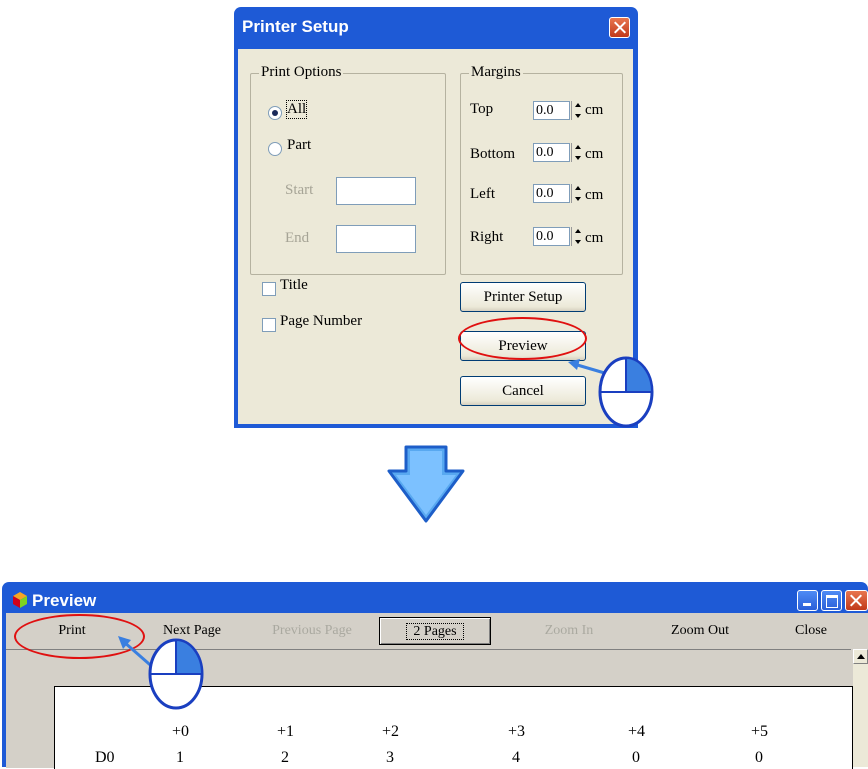  I want to click on previous-page-button: Previous Page, so click(312, 631).